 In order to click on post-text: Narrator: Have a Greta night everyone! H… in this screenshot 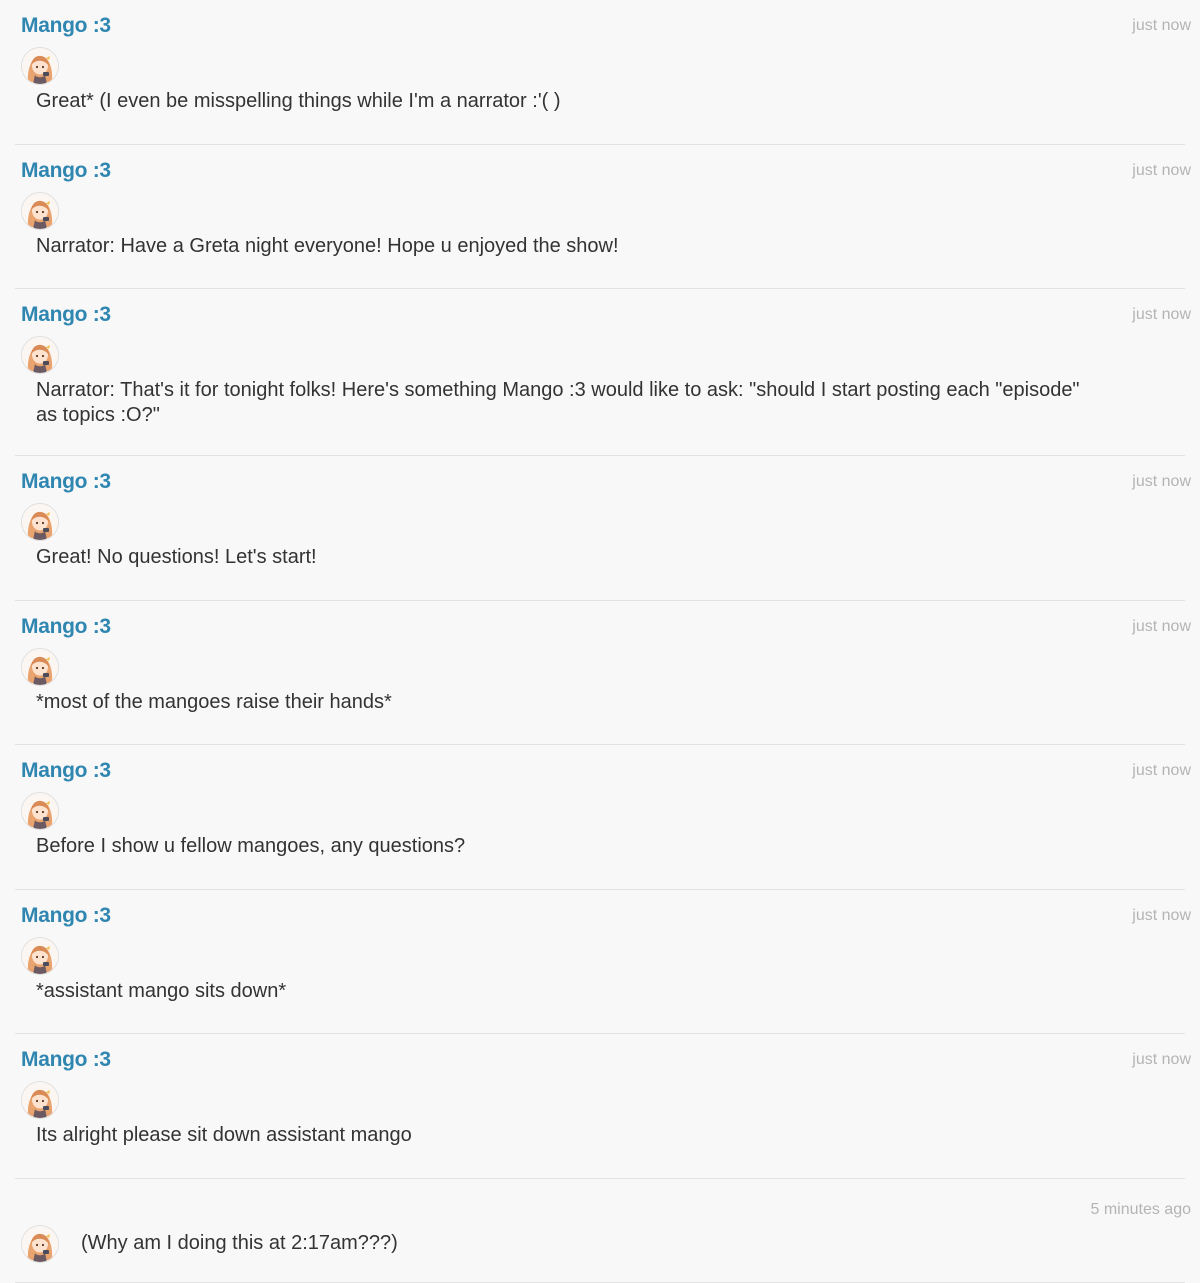, I will do `click(327, 245)`.